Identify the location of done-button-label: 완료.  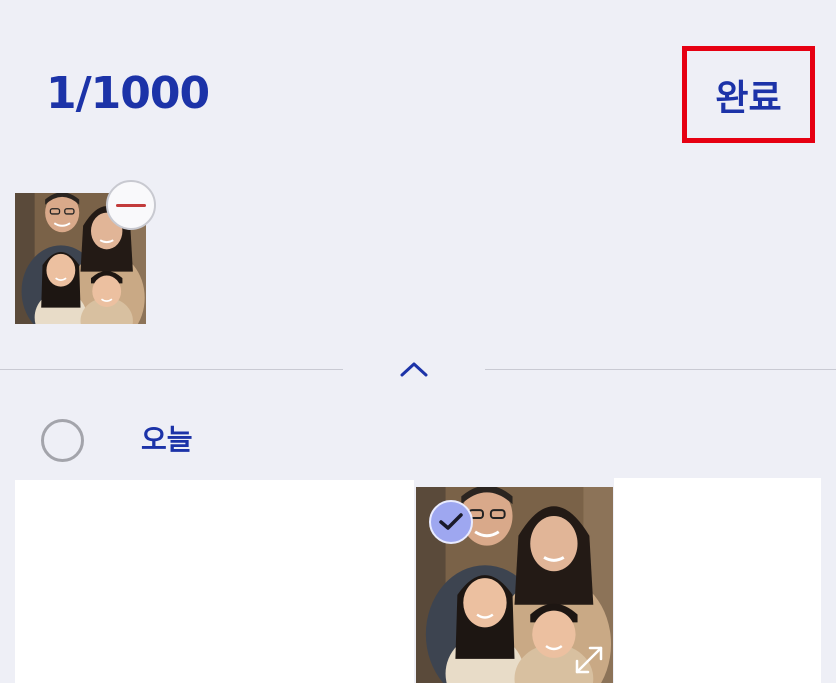
(748, 98).